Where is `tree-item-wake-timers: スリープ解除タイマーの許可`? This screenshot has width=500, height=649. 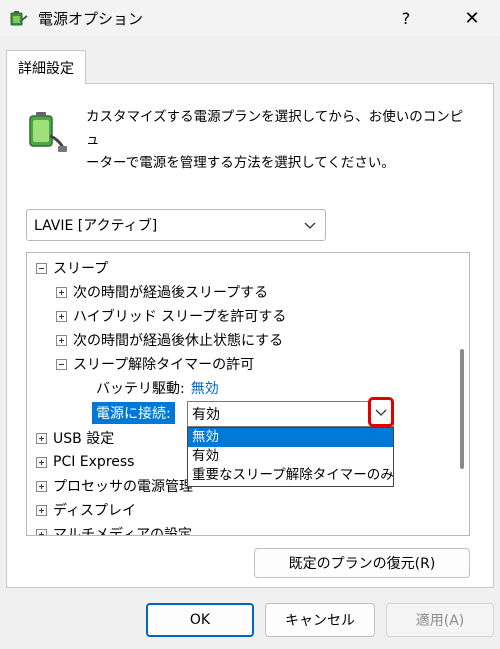 tree-item-wake-timers: スリープ解除タイマーの許可 is located at coordinates (155, 364).